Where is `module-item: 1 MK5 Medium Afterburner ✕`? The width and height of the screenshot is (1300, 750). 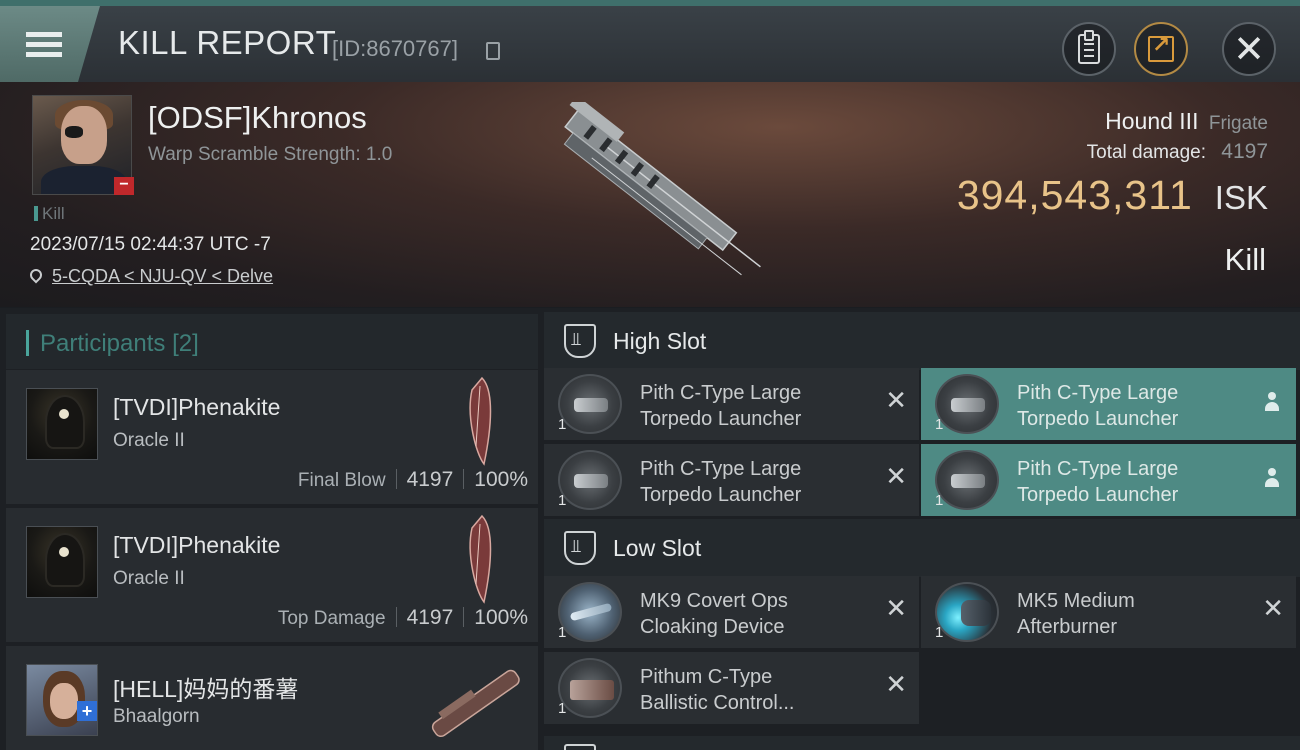 module-item: 1 MK5 Medium Afterburner ✕ is located at coordinates (1108, 612).